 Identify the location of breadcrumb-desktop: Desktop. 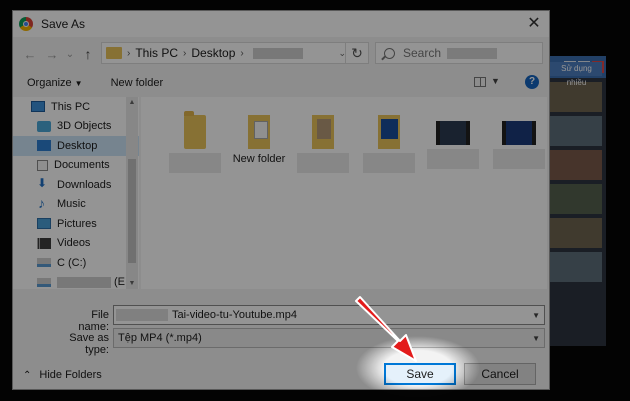
(213, 53).